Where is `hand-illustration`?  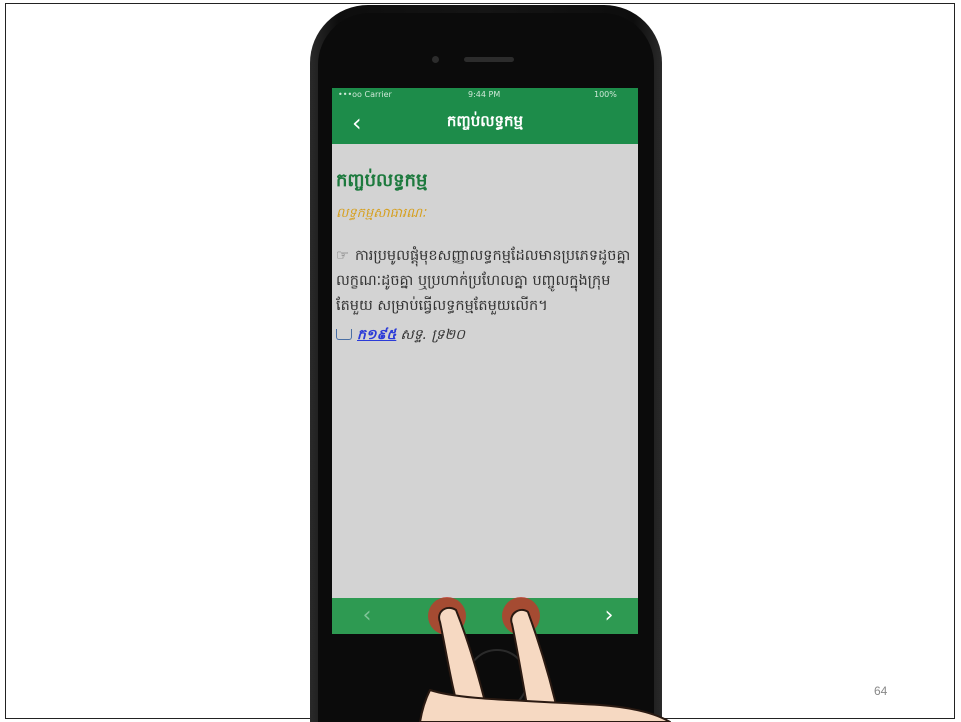 hand-illustration is located at coordinates (545, 664).